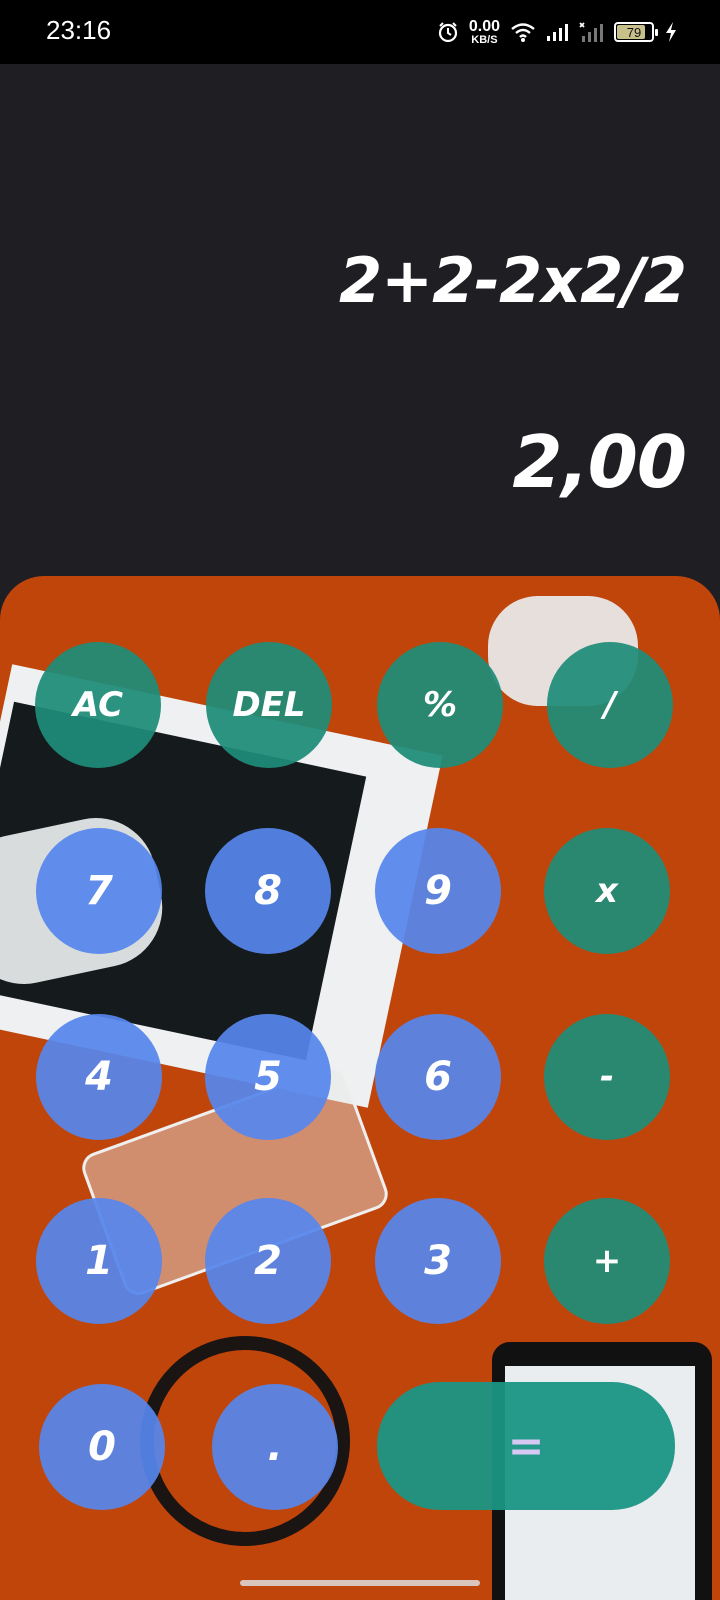 The image size is (720, 1600). What do you see at coordinates (591, 32) in the screenshot?
I see `signal-off-icon` at bounding box center [591, 32].